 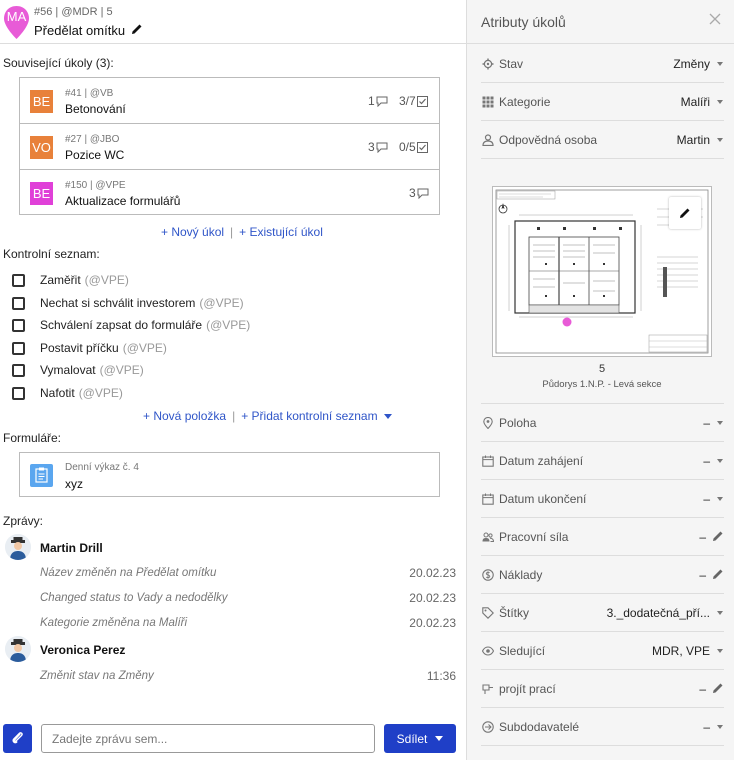 What do you see at coordinates (97, 676) in the screenshot?
I see `message-text: Změnit stav na Změny` at bounding box center [97, 676].